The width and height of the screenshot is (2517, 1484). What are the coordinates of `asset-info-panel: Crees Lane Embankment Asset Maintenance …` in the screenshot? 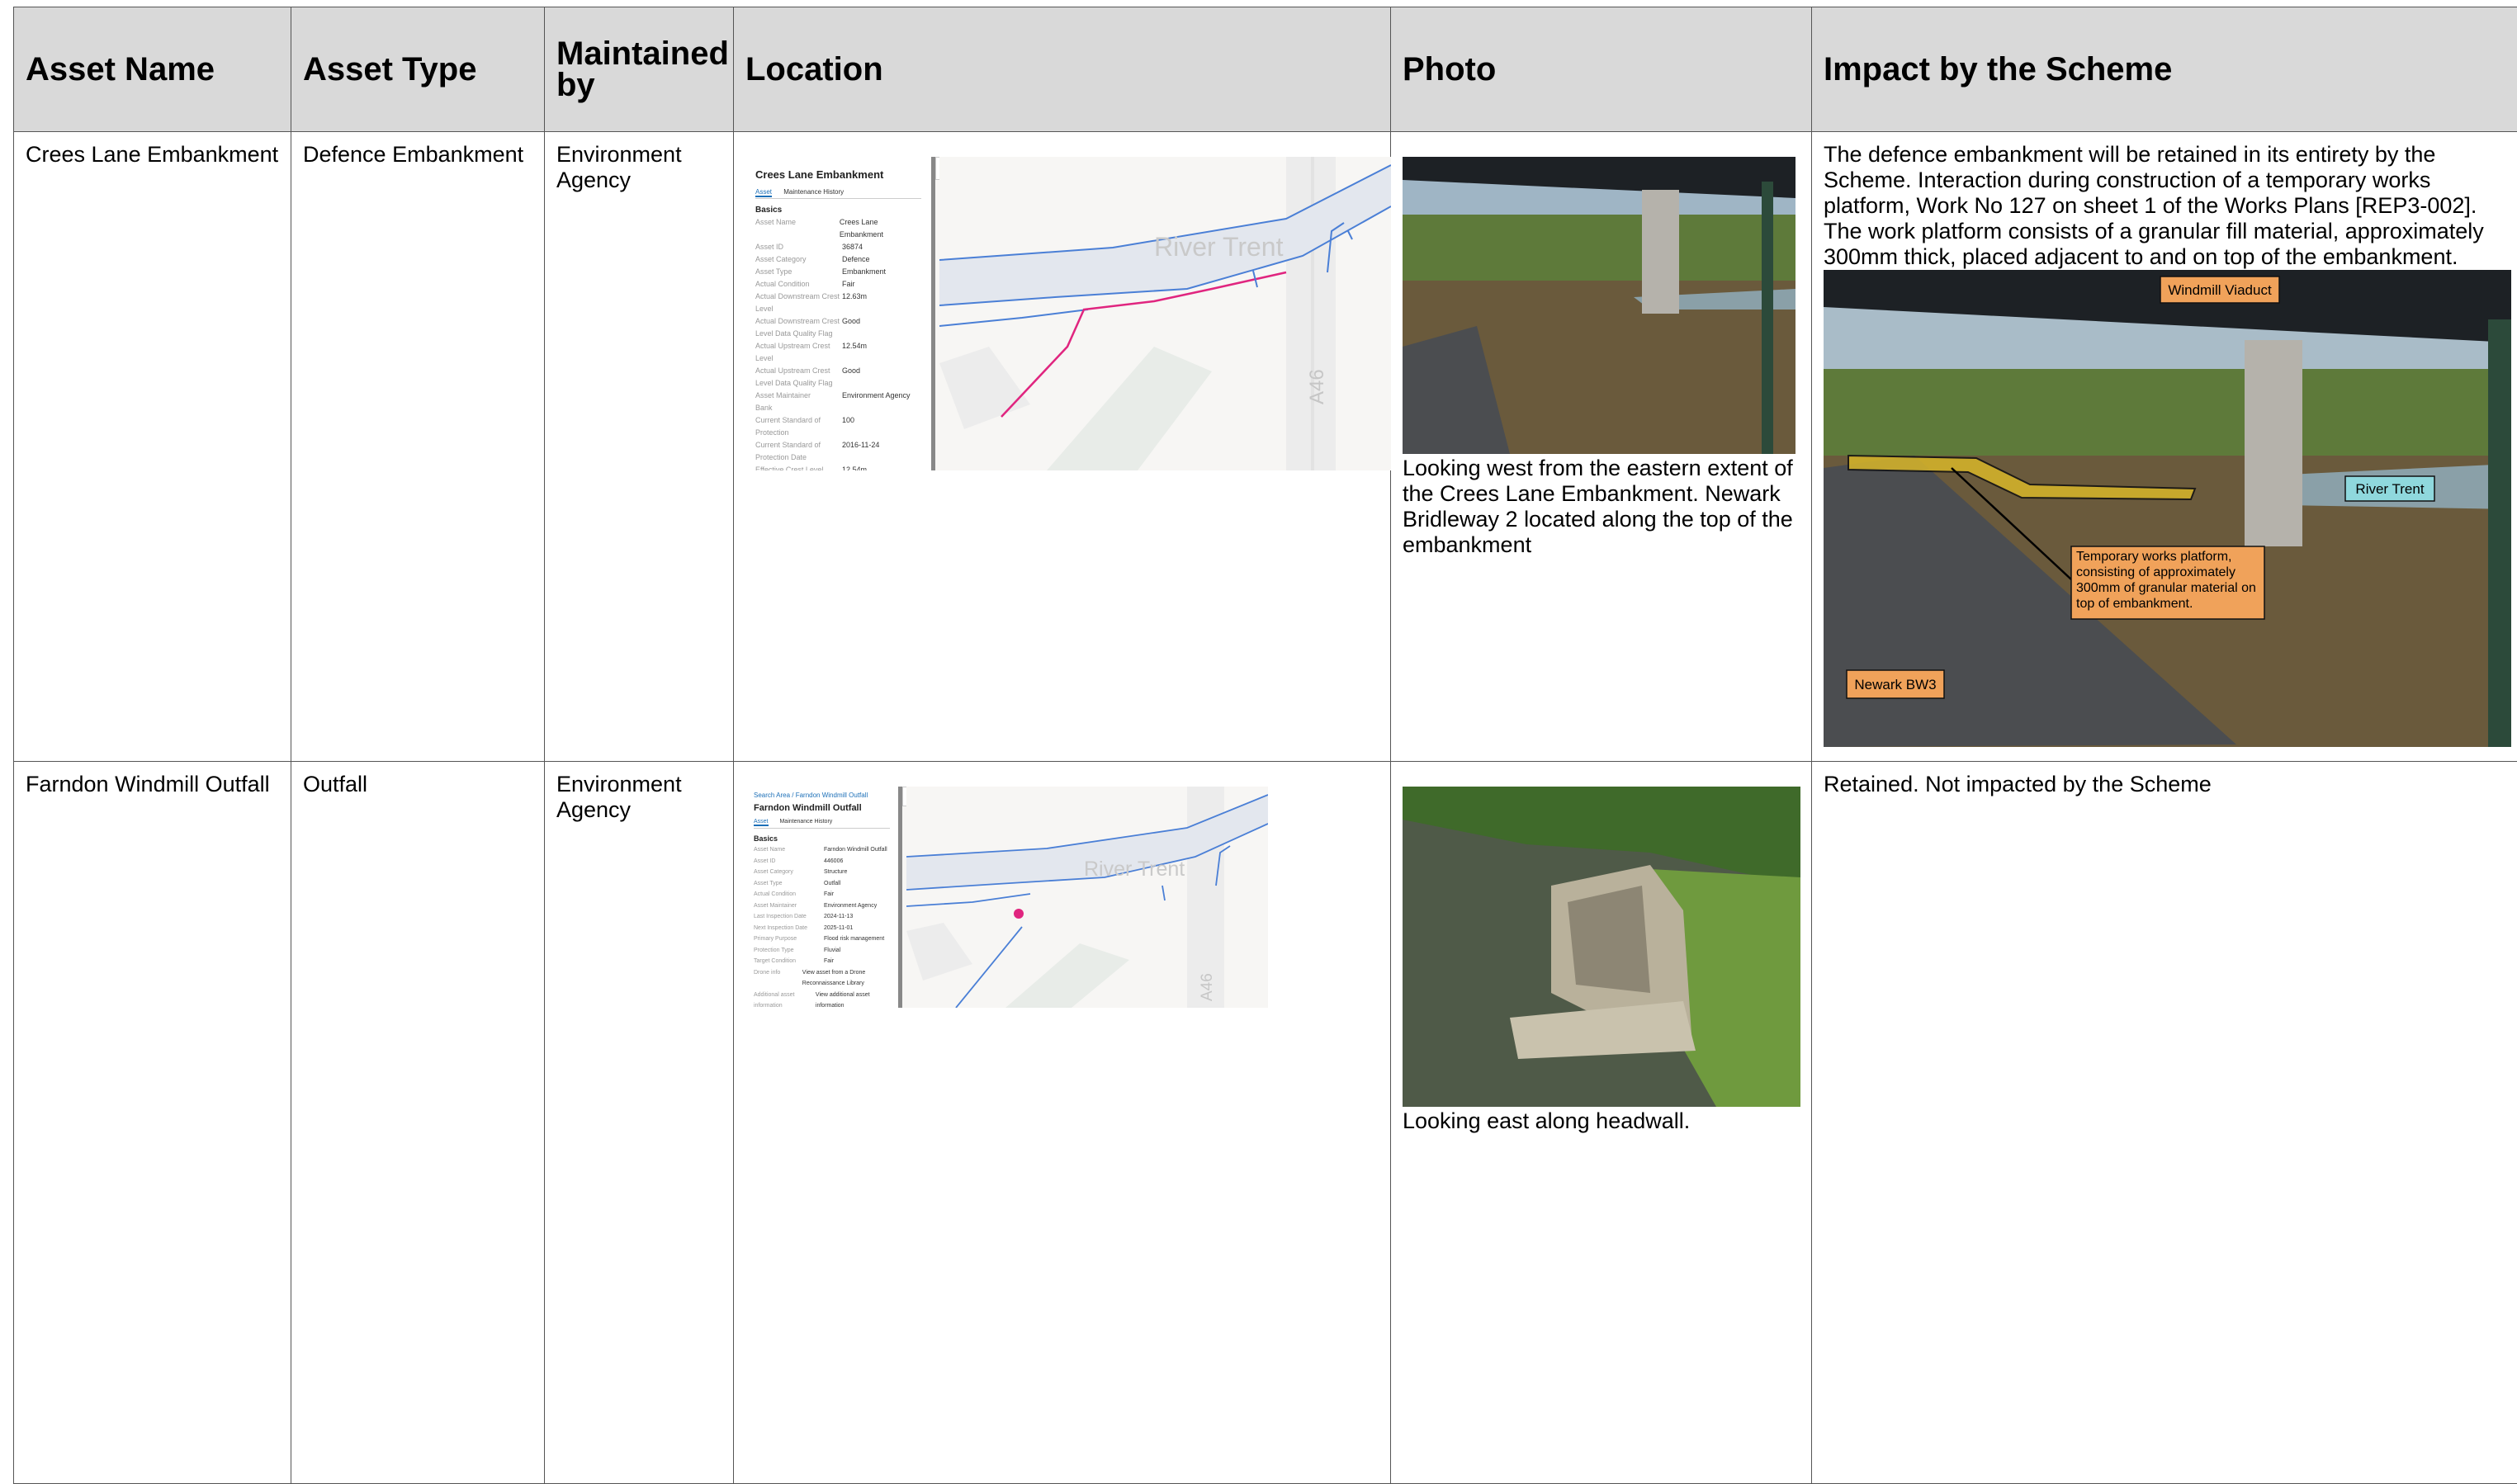 It's located at (840, 313).